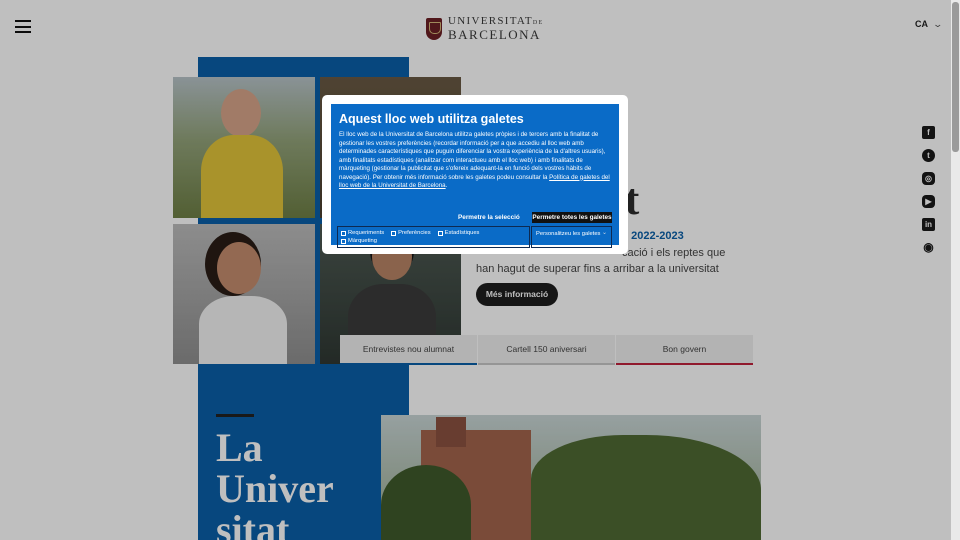  What do you see at coordinates (489, 217) in the screenshot?
I see `allow-selection-button: Permetre la selecció` at bounding box center [489, 217].